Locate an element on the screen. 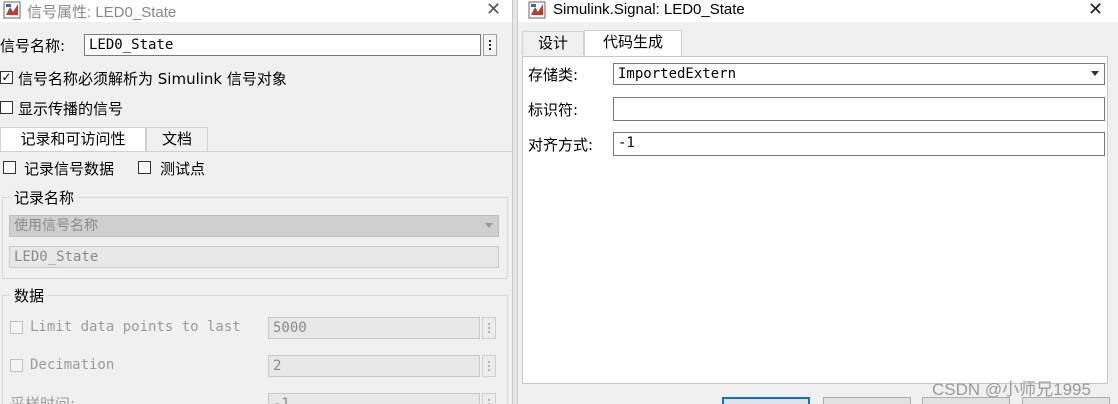  limit-points-checkbox is located at coordinates (16, 327).